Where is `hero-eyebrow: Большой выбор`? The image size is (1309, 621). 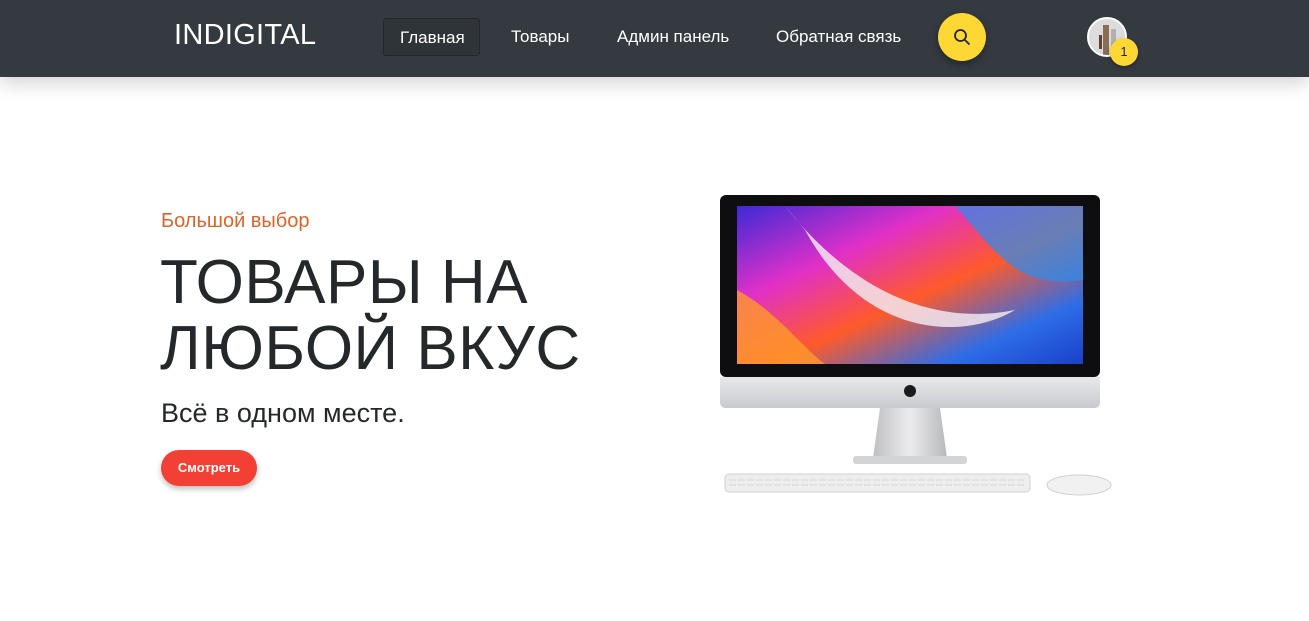 hero-eyebrow: Большой выбор is located at coordinates (235, 221).